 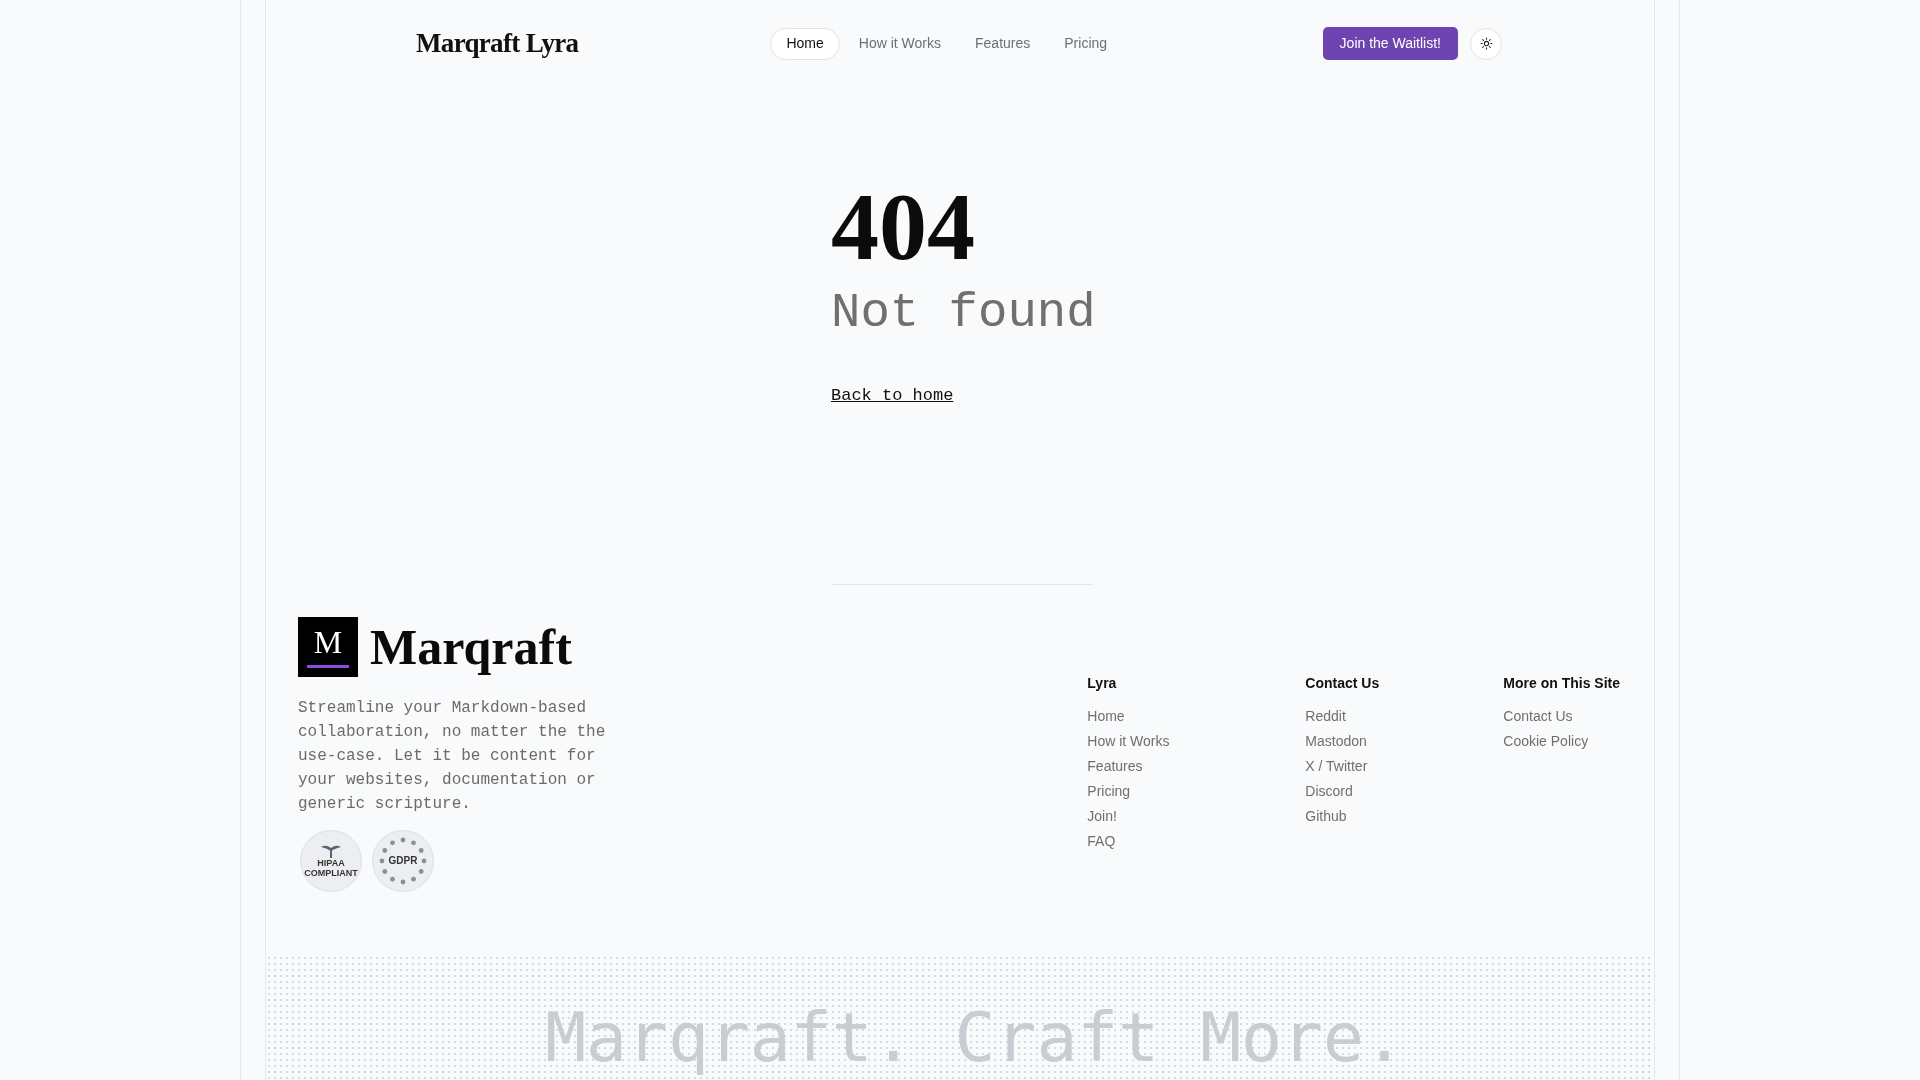 What do you see at coordinates (805, 43) in the screenshot?
I see `nav-link: Home` at bounding box center [805, 43].